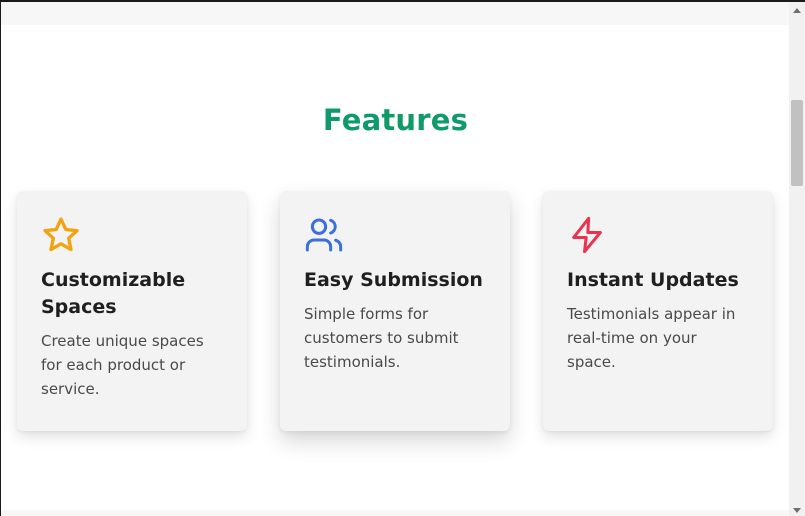 This screenshot has height=516, width=805. I want to click on next-section-edge, so click(395, 513).